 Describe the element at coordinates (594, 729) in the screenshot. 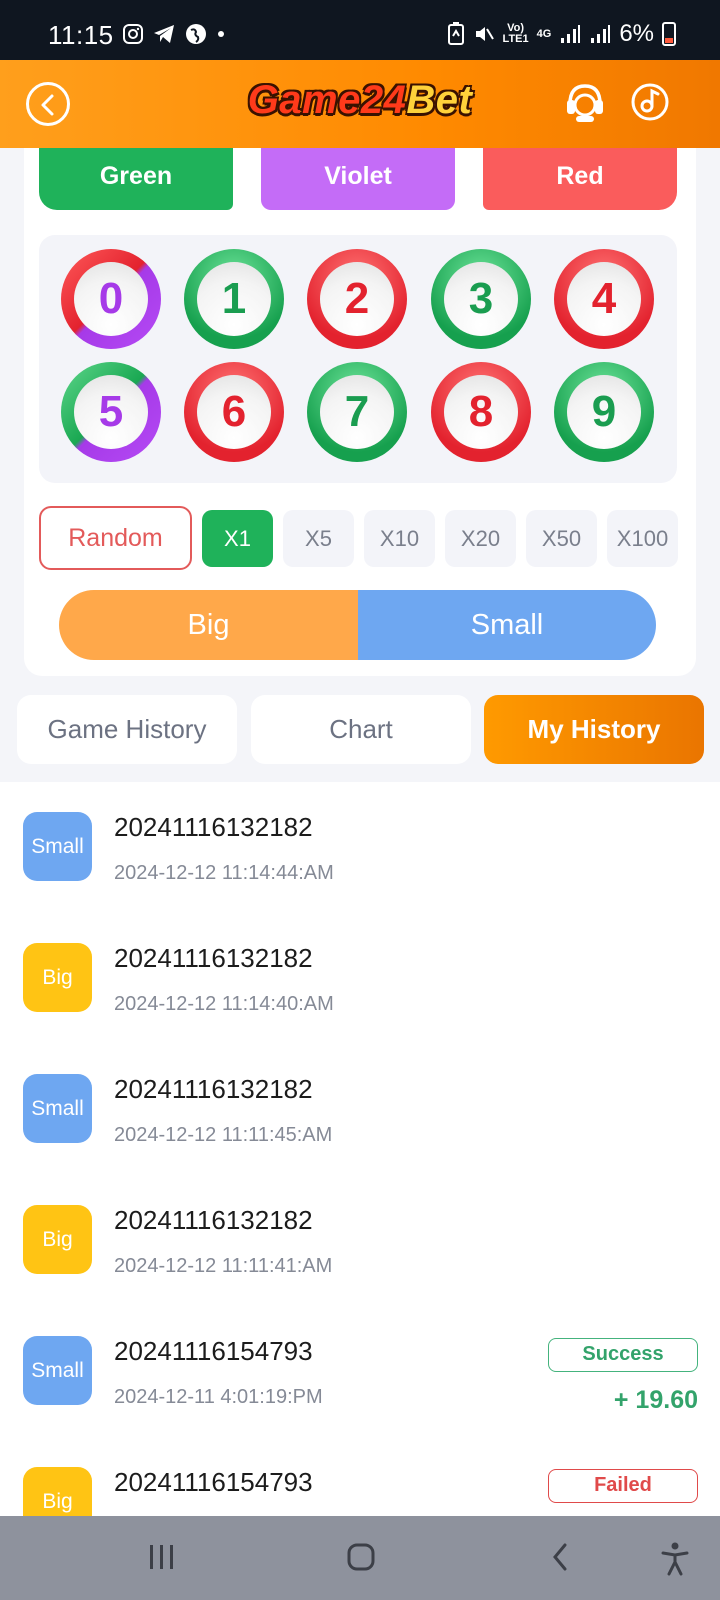

I see `tab-my-history: My History` at that location.